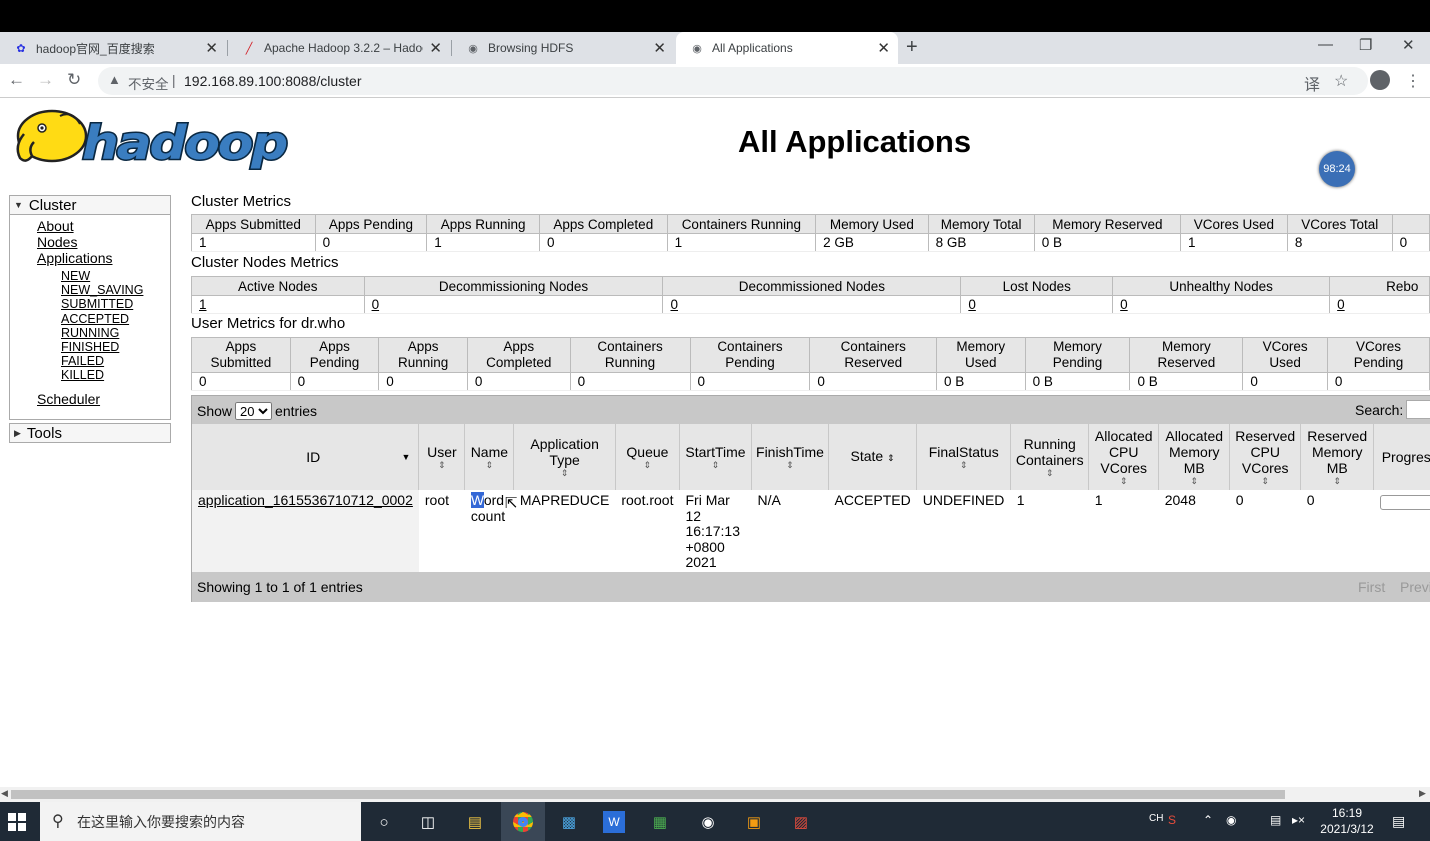  I want to click on app-state-killed-link: KILLED, so click(115, 375).